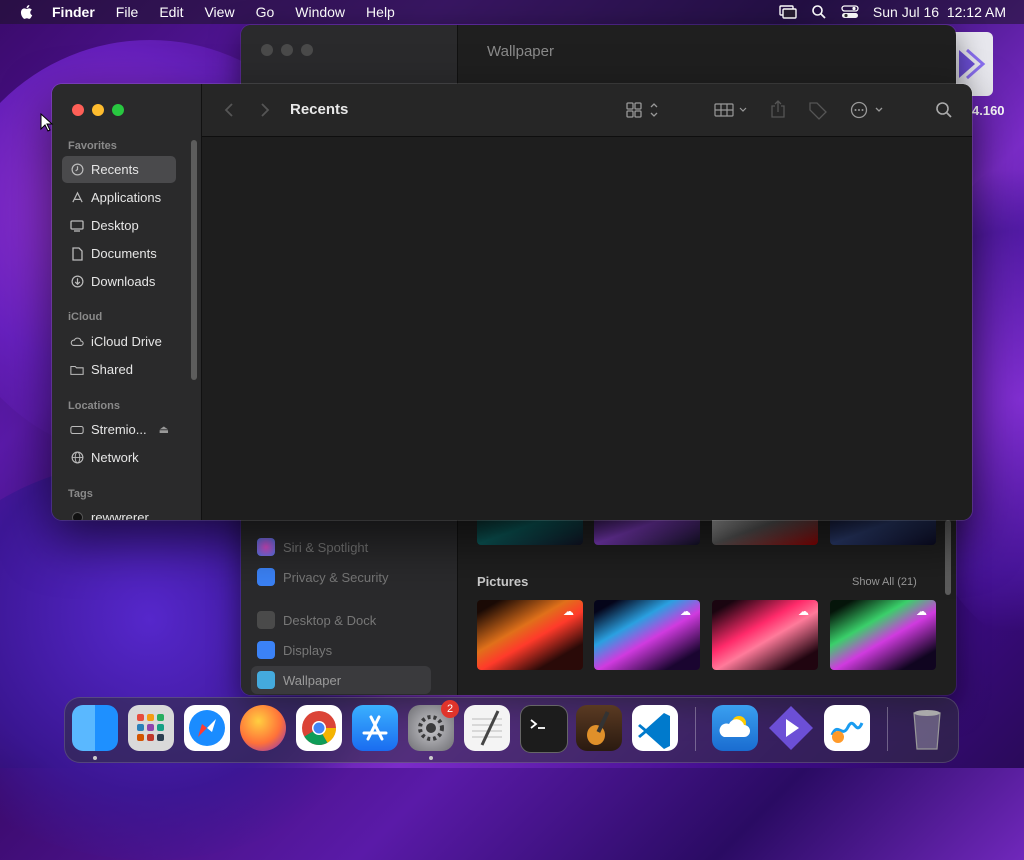  What do you see at coordinates (847, 728) in the screenshot?
I see `freeform-icon` at bounding box center [847, 728].